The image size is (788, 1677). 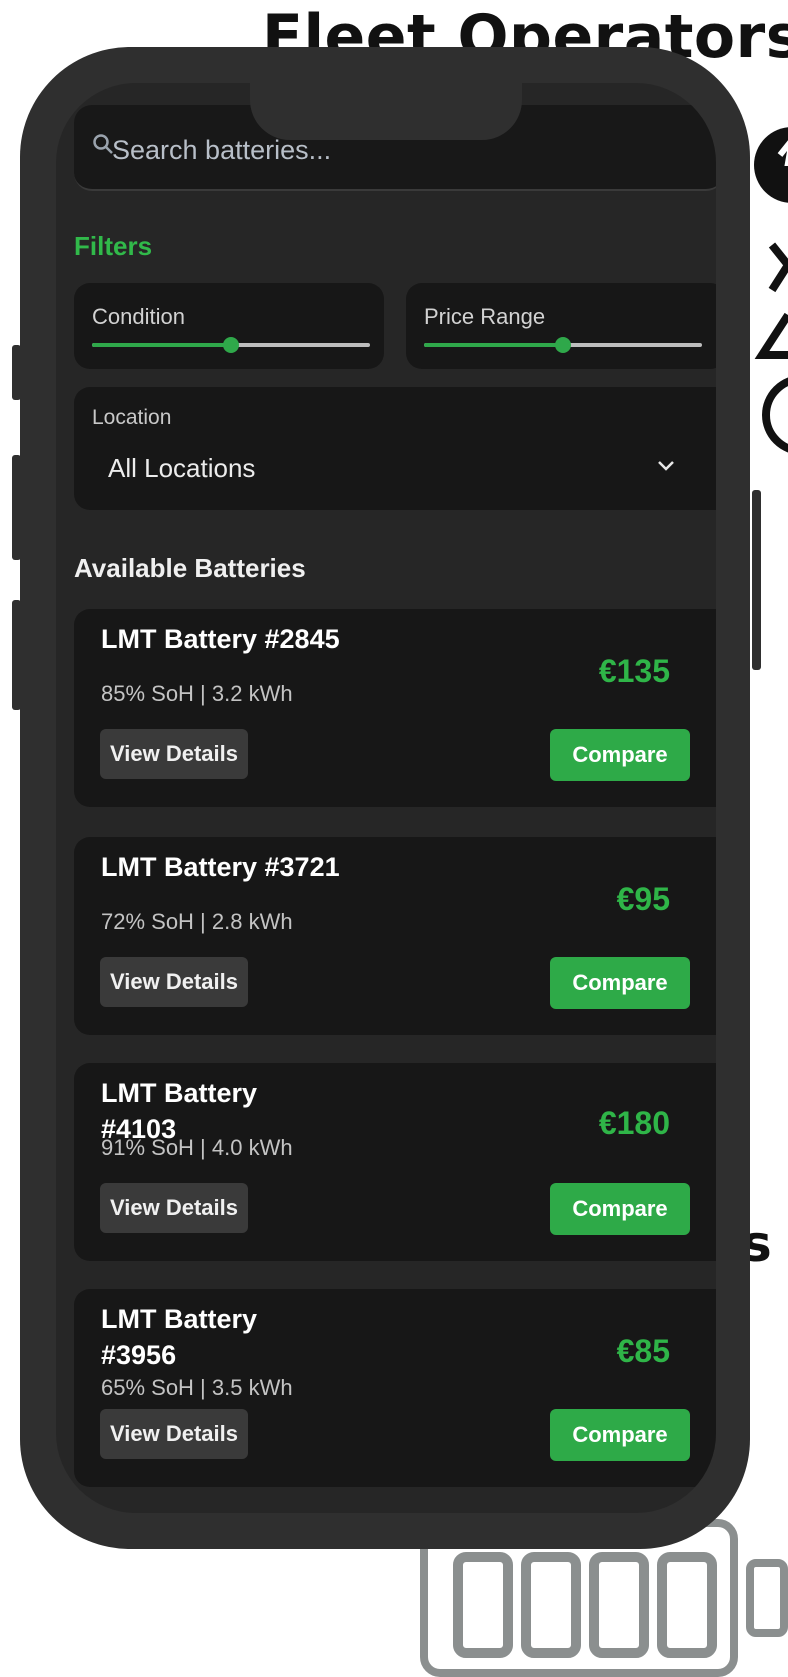 I want to click on price-range-label: Price Range, so click(x=485, y=316).